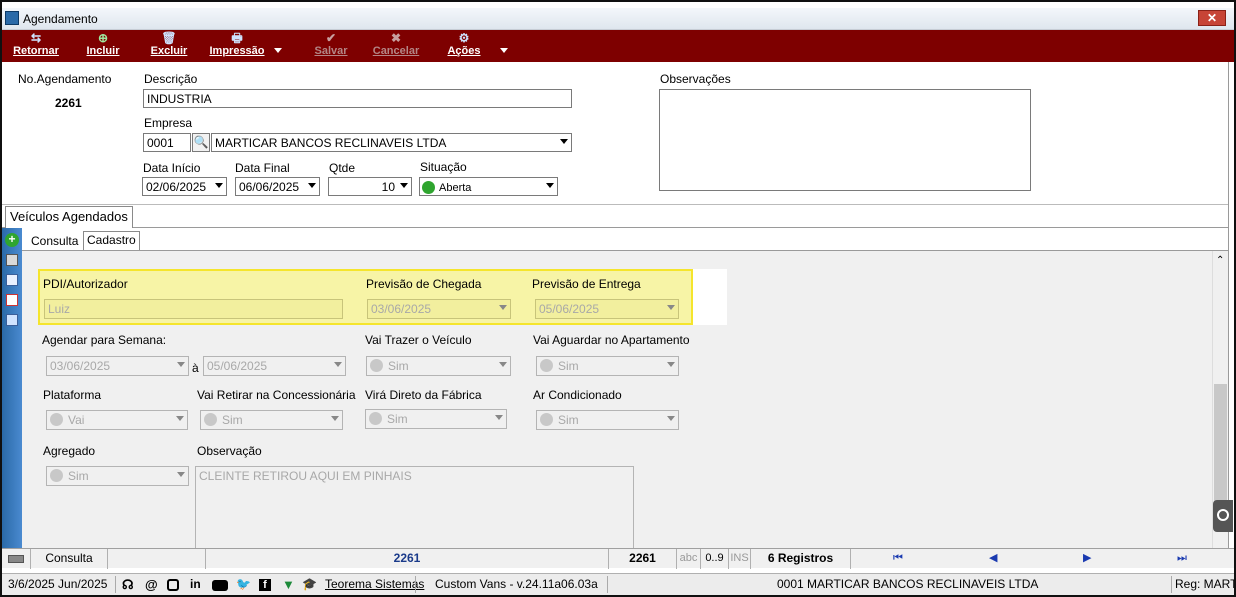  I want to click on status-cell-empty, so click(156, 559).